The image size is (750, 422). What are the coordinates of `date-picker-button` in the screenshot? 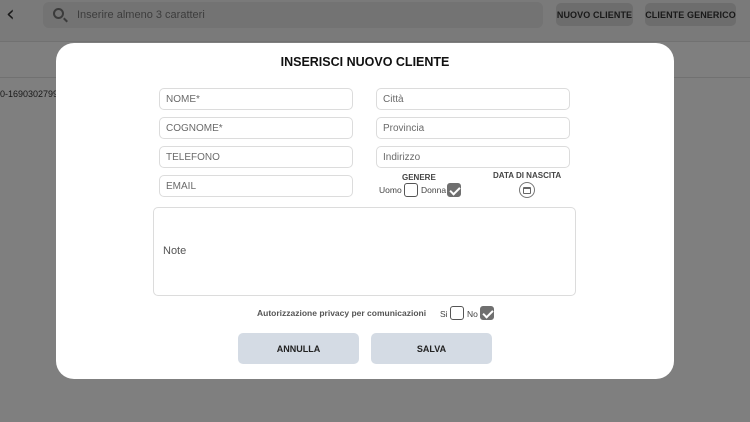 It's located at (527, 190).